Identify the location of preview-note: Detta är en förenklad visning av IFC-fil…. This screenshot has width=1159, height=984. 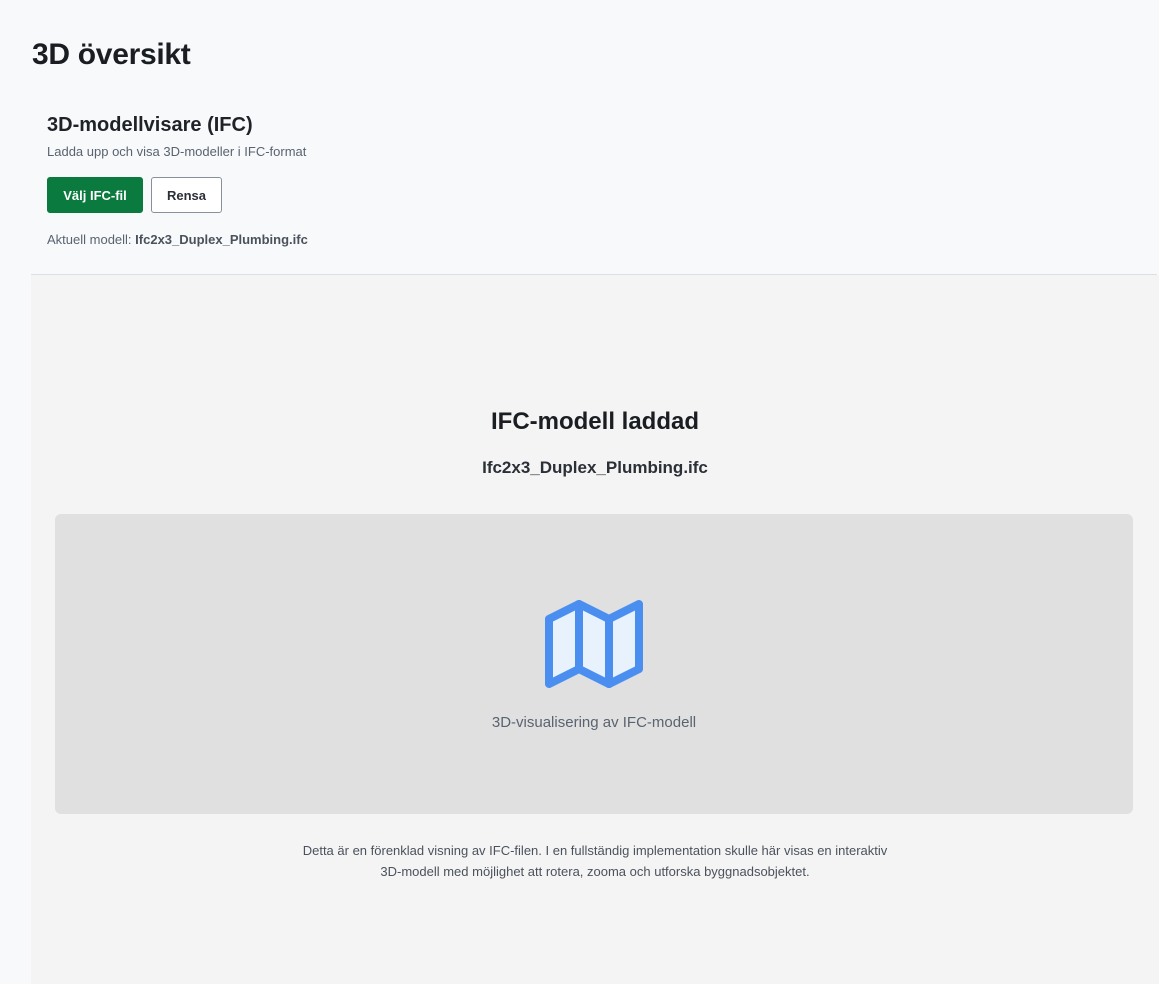
(595, 861).